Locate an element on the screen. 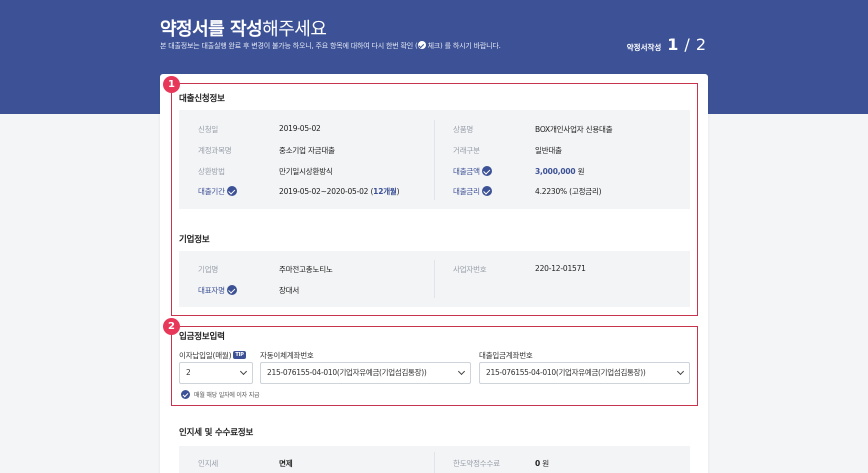 The image size is (868, 473). fee-info-title: 인지세 및 수수료정보 is located at coordinates (216, 433).